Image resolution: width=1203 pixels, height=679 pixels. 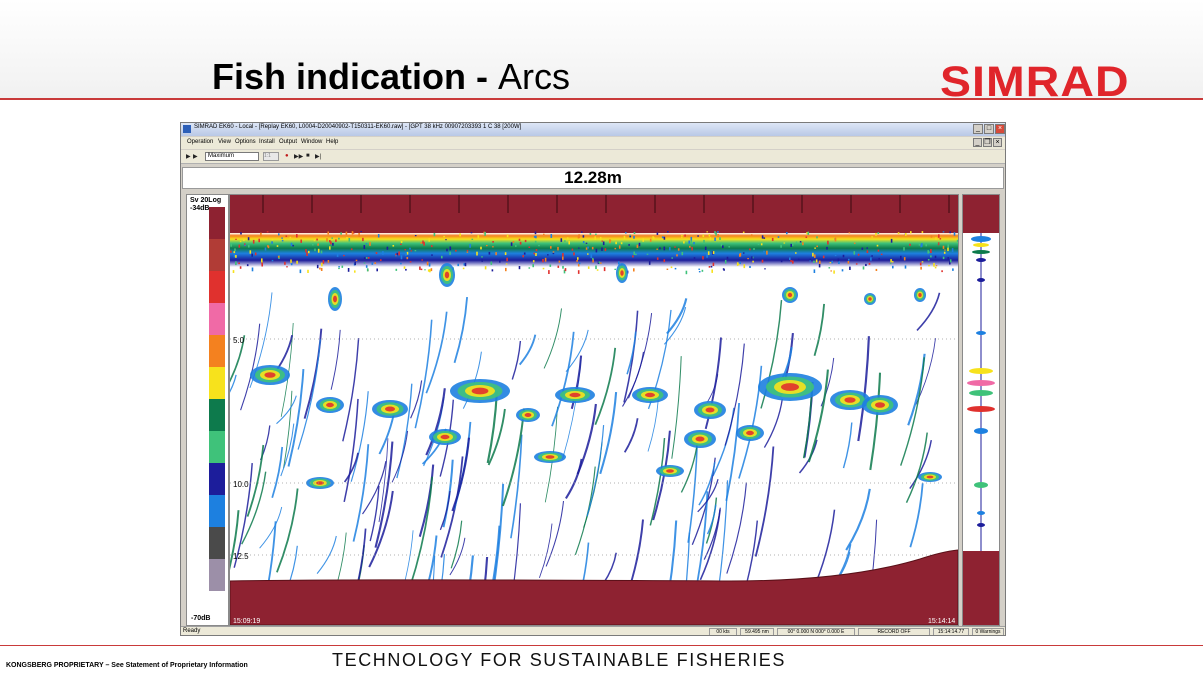 What do you see at coordinates (188, 156) in the screenshot?
I see `play-icon: ▶` at bounding box center [188, 156].